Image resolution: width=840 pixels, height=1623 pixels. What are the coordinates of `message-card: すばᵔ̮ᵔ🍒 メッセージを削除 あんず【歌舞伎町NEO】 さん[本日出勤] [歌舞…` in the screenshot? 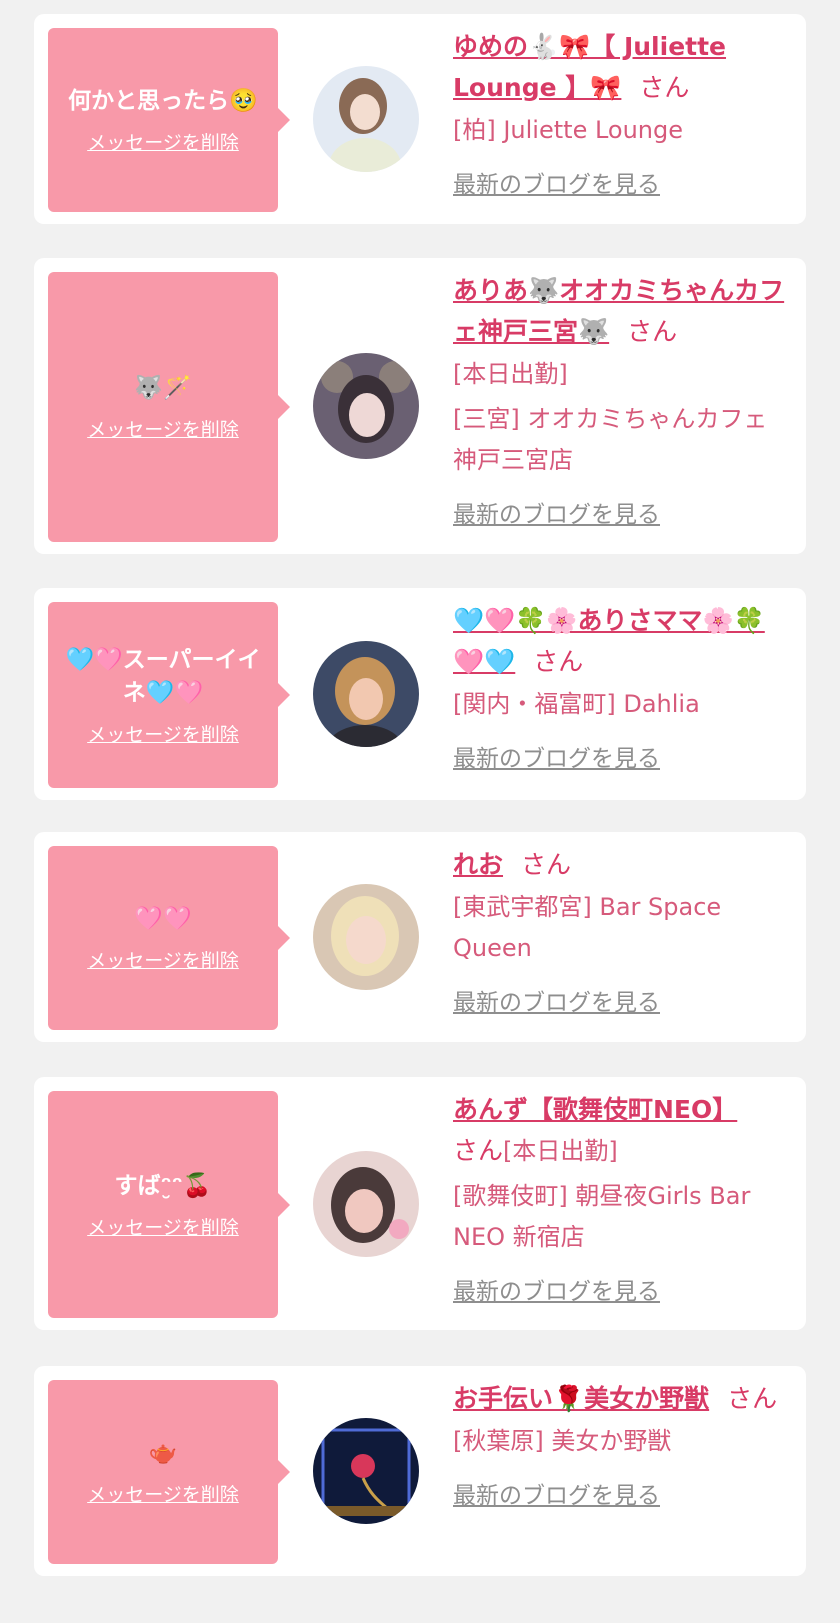 It's located at (420, 1203).